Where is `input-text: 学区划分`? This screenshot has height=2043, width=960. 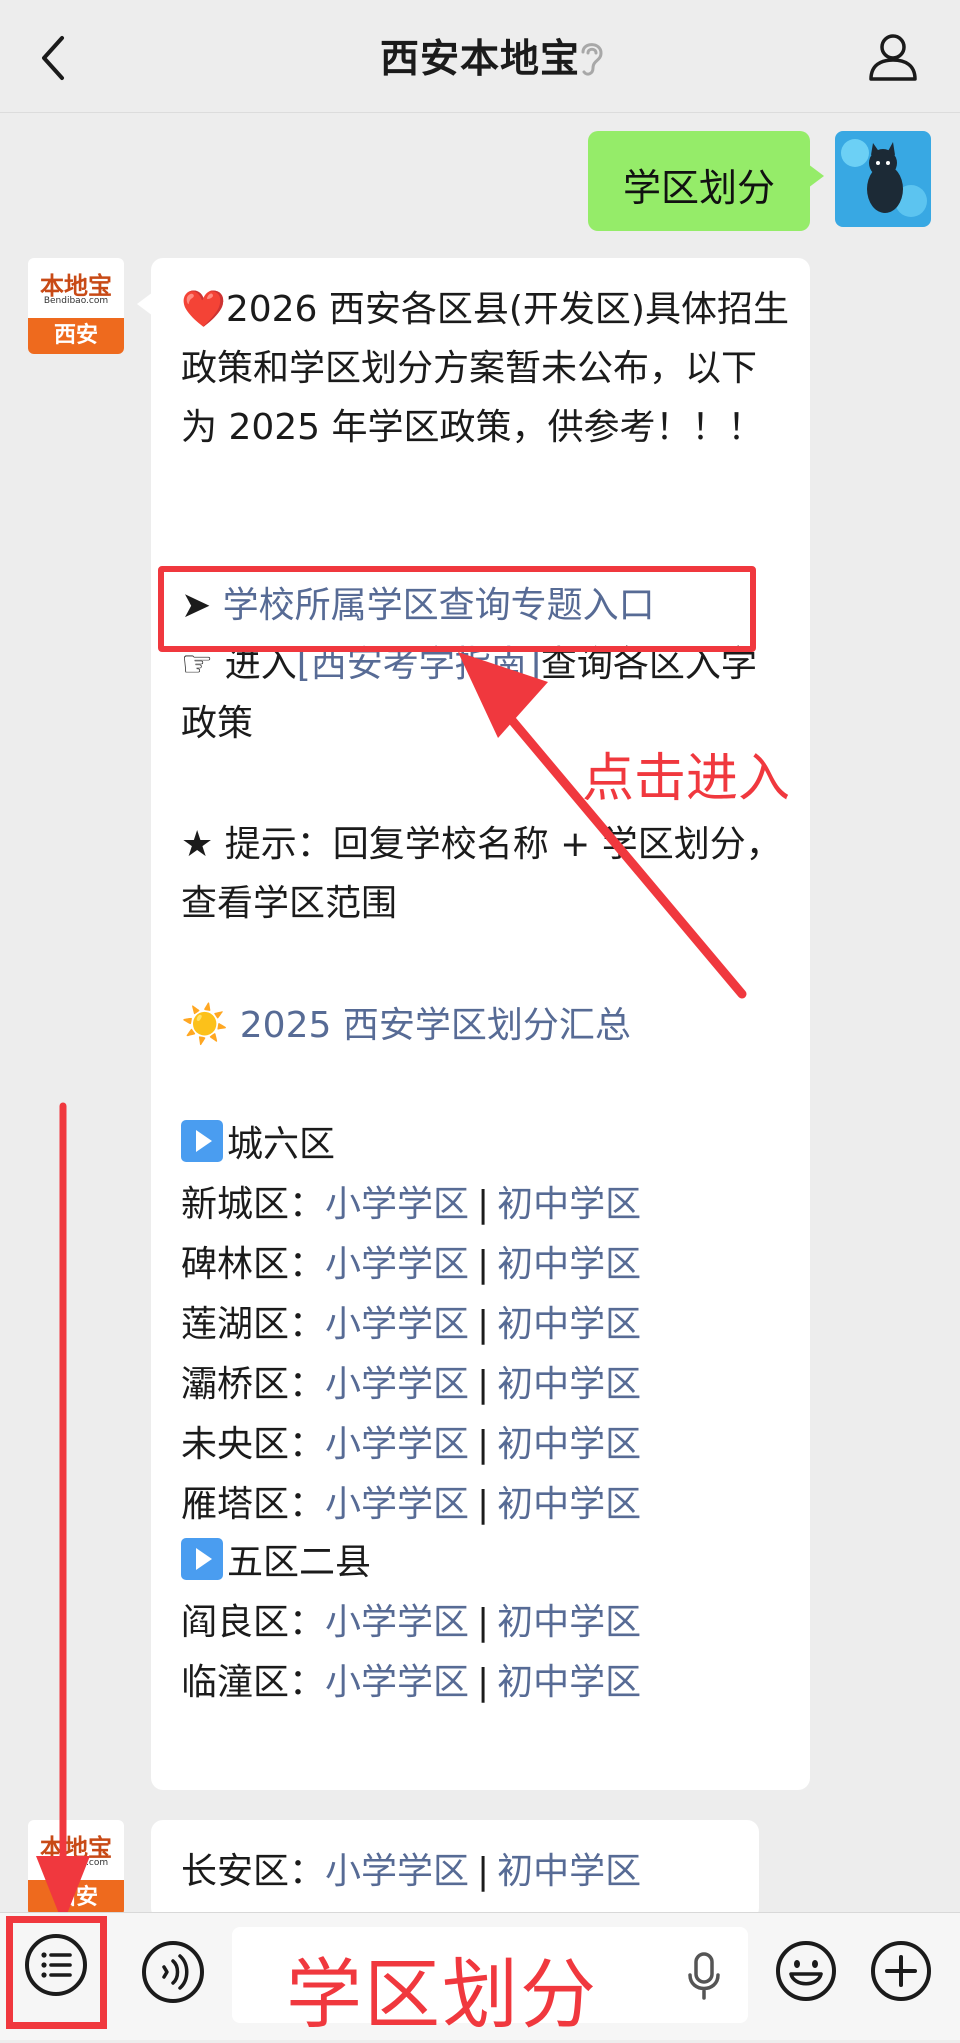 input-text: 学区划分 is located at coordinates (442, 1994).